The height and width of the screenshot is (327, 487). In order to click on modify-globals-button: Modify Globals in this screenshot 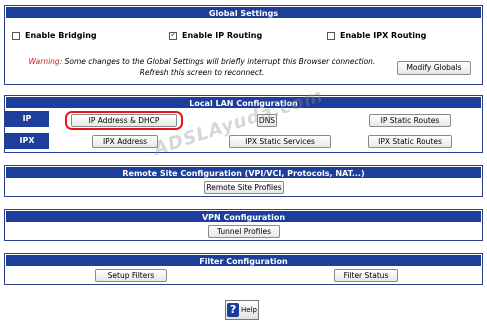, I will do `click(434, 68)`.